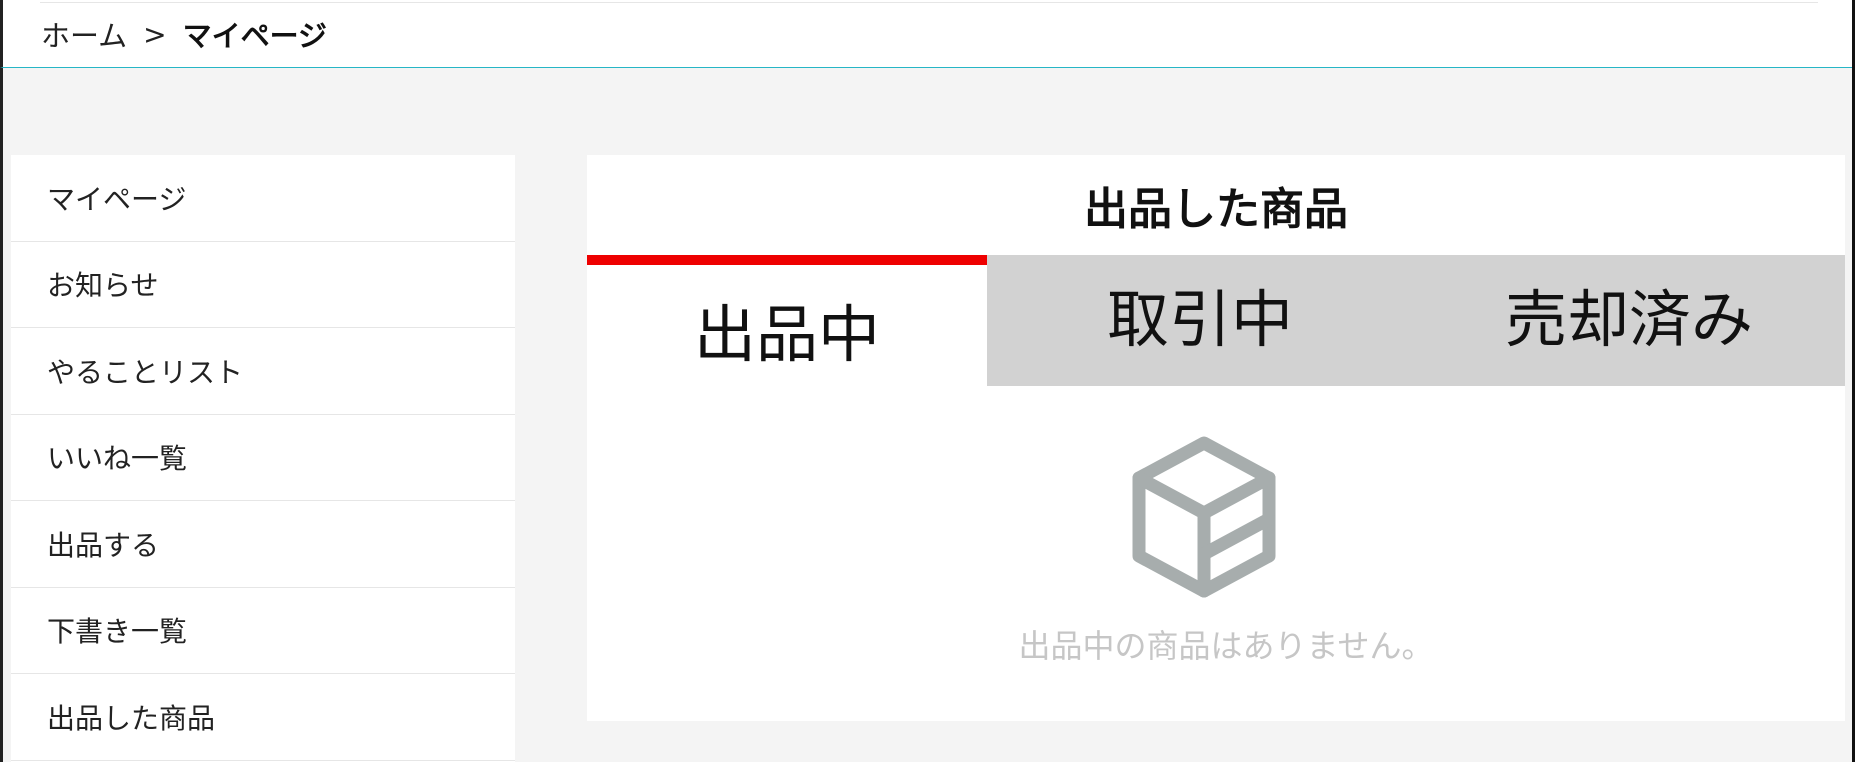 The height and width of the screenshot is (762, 1855). I want to click on sidebar-item-likes: いいね一覧, so click(263, 458).